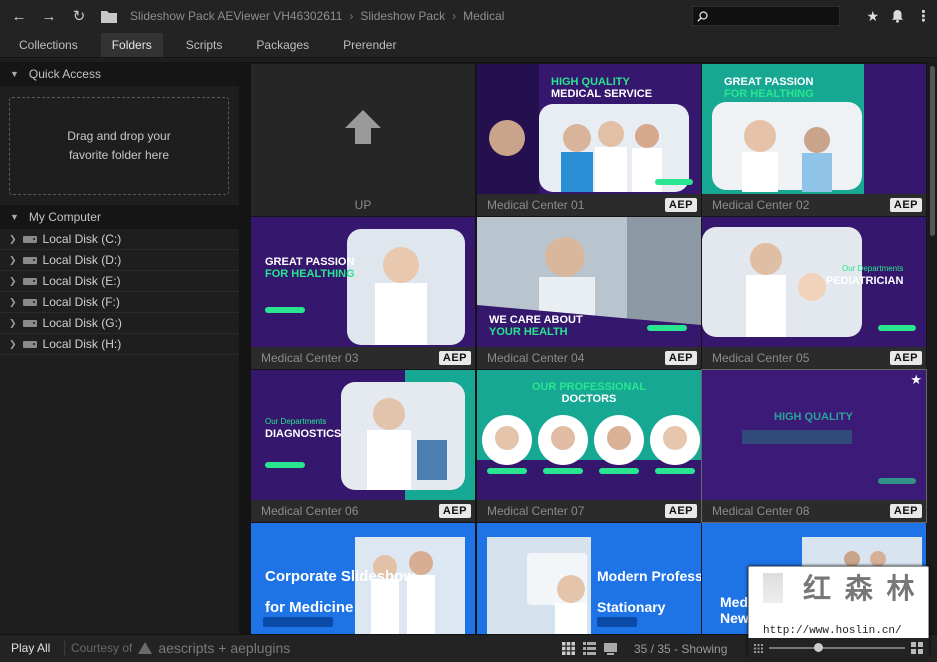 Image resolution: width=937 pixels, height=662 pixels. I want to click on quick-access-header: ▼ Quick Access, so click(119, 74).